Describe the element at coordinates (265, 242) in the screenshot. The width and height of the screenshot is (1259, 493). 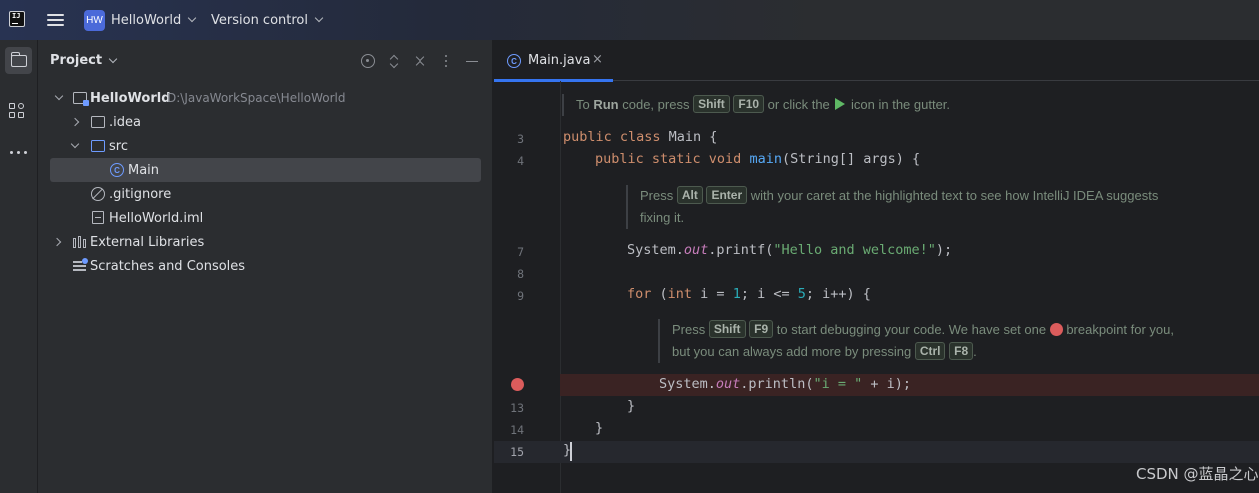
I see `tree-item-external-libraries: External Libraries` at that location.